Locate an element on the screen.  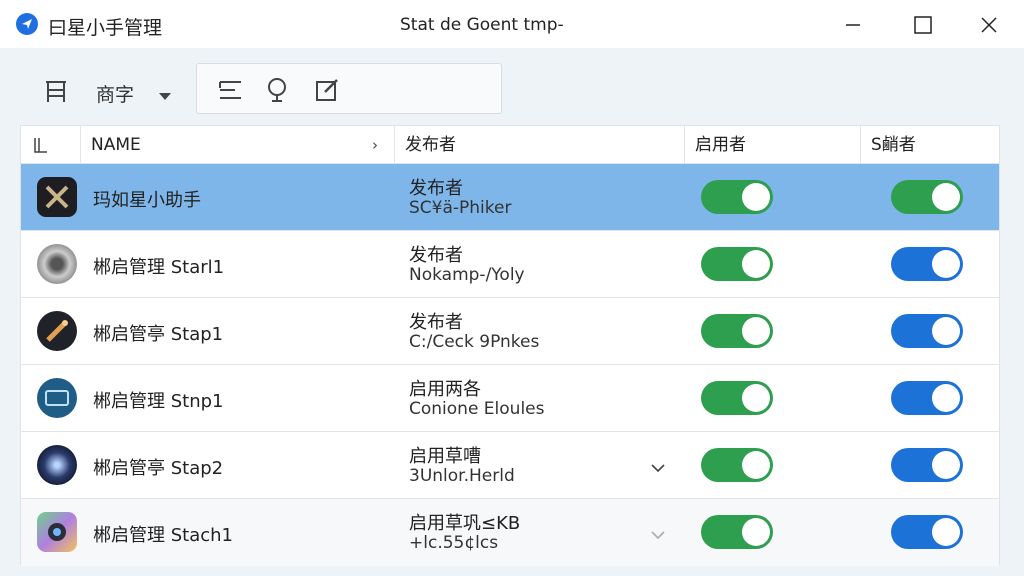
pin-icon is located at coordinates (277, 92).